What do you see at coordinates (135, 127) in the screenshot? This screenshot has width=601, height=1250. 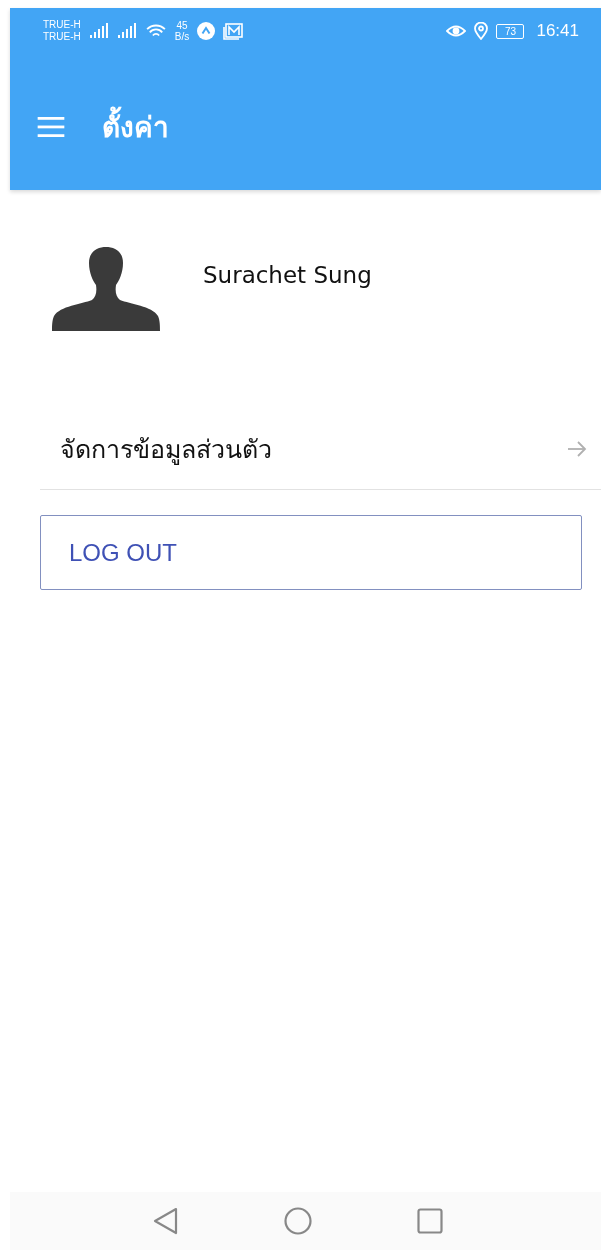 I see `page-title: ตั้งค่า` at bounding box center [135, 127].